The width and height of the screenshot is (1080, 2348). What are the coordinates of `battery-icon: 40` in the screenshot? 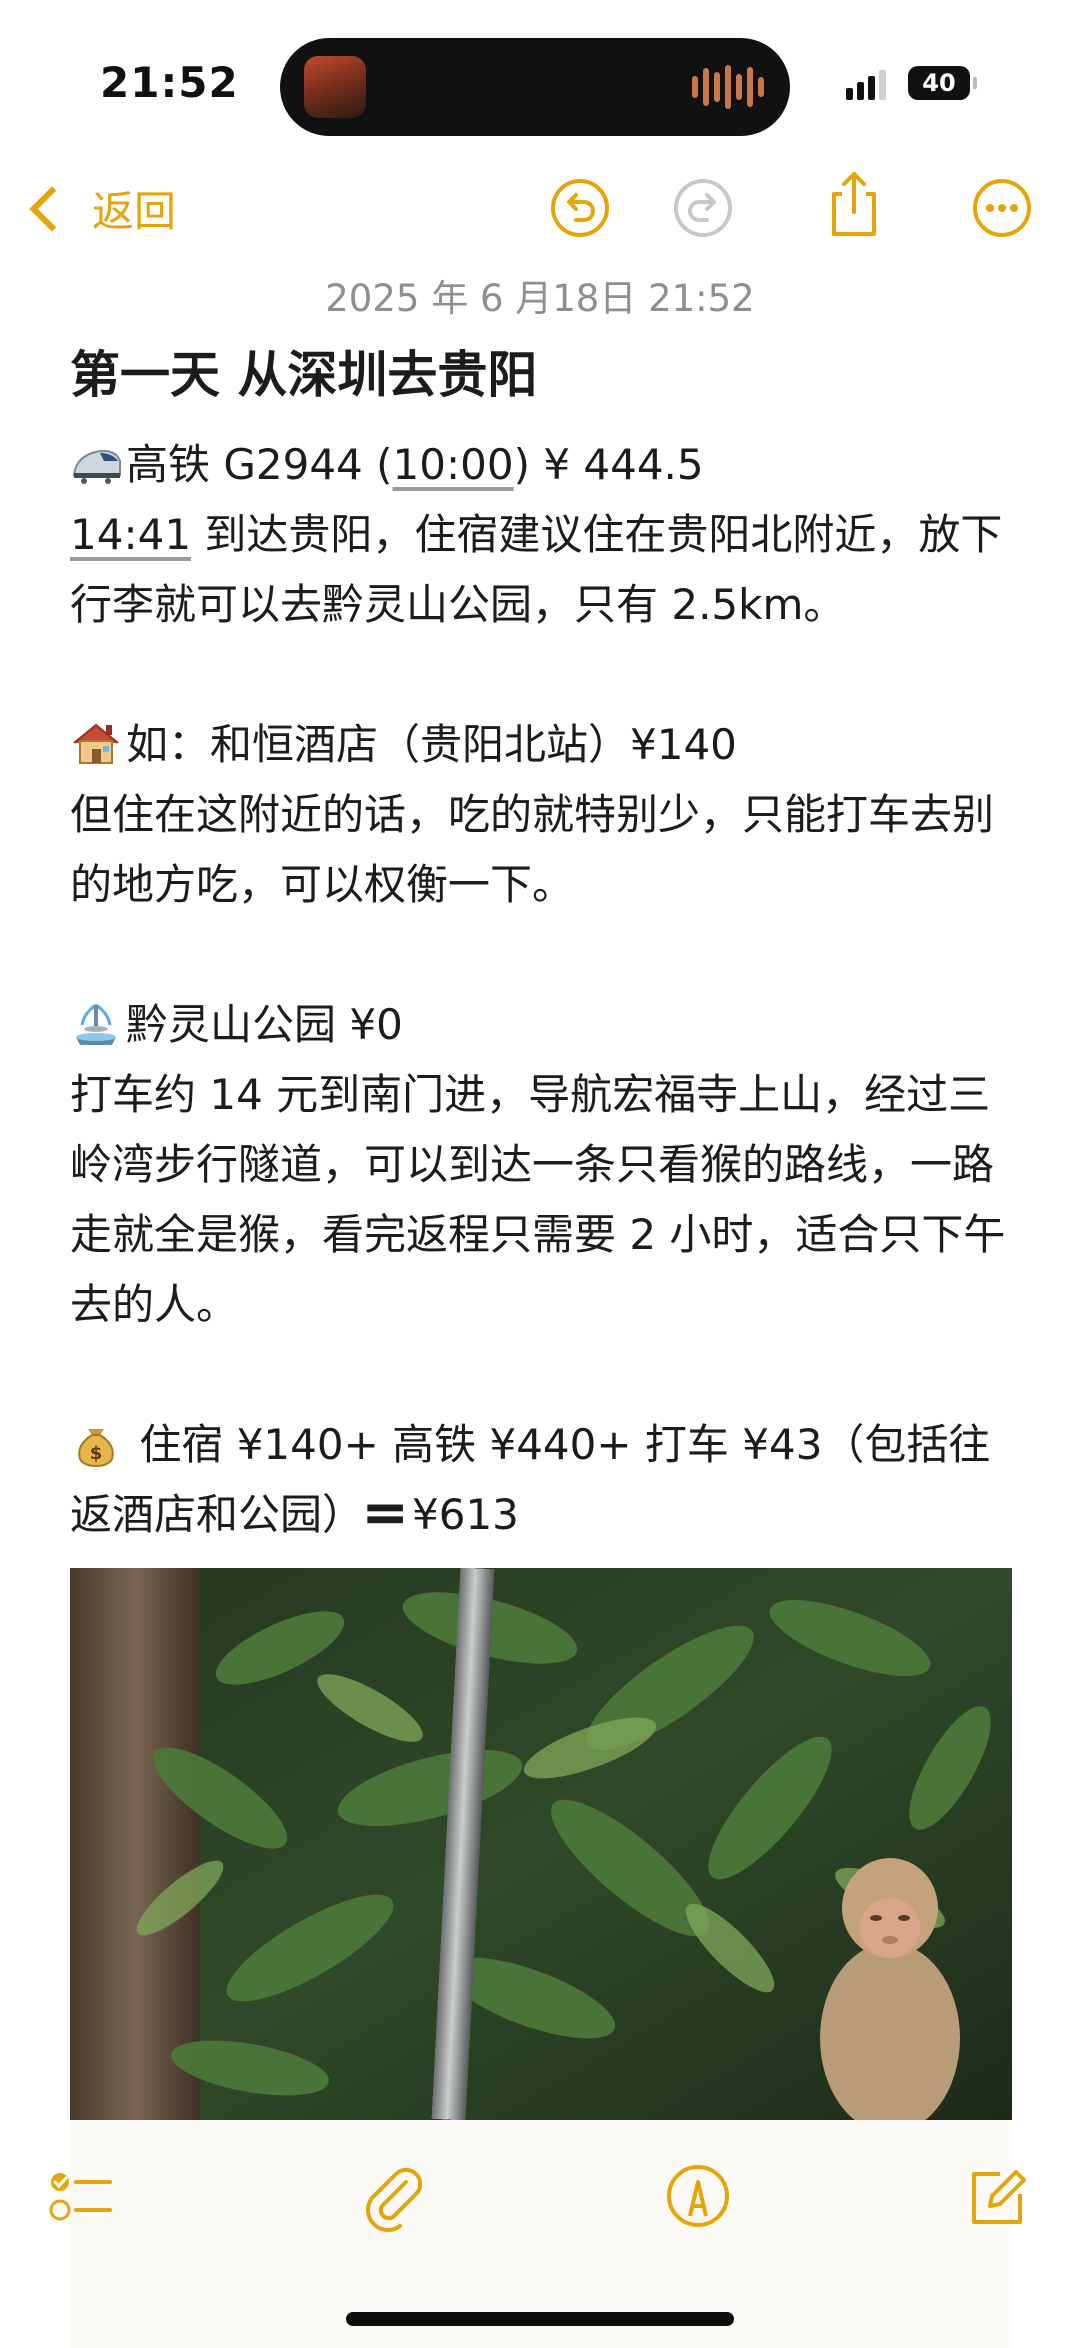 It's located at (942, 83).